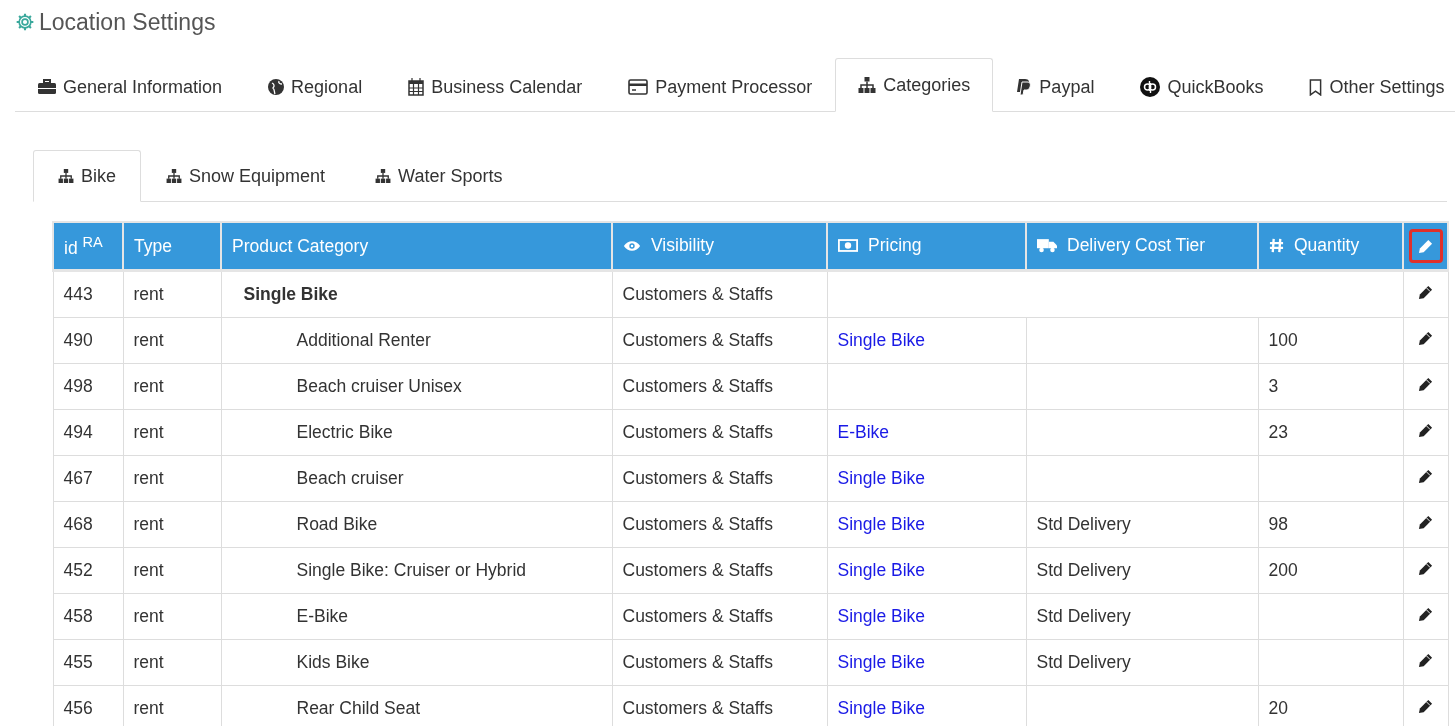 This screenshot has width=1455, height=726. I want to click on table-cell: E-Bike, so click(416, 616).